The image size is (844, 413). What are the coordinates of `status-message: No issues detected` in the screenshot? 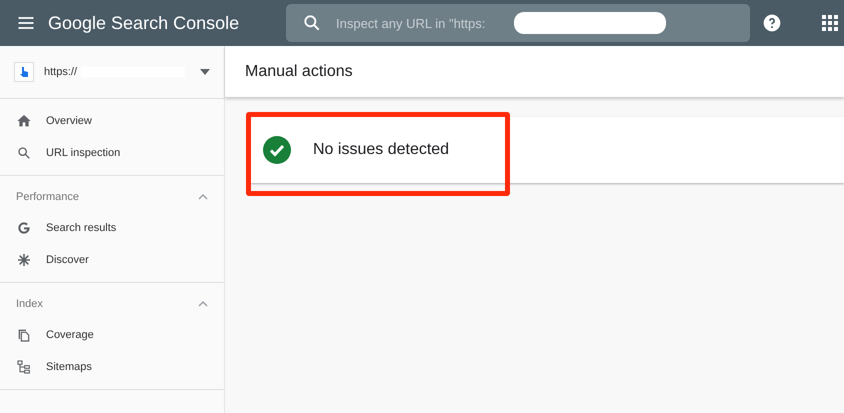 It's located at (381, 150).